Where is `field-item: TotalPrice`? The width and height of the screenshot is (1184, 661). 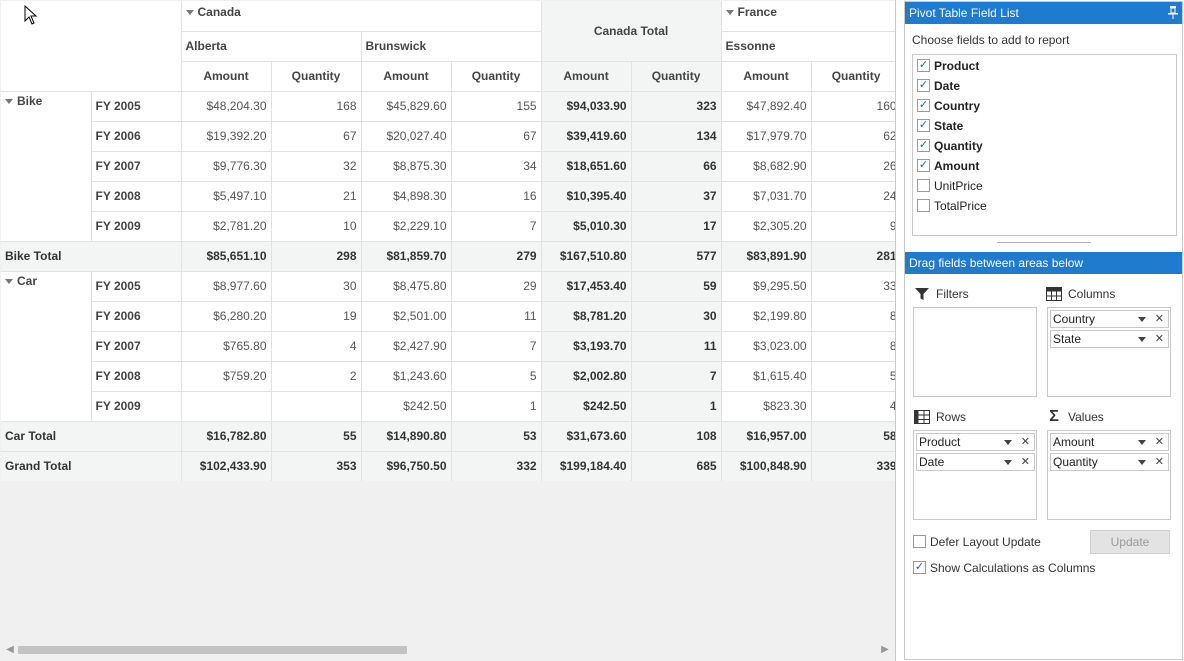 field-item: TotalPrice is located at coordinates (952, 206).